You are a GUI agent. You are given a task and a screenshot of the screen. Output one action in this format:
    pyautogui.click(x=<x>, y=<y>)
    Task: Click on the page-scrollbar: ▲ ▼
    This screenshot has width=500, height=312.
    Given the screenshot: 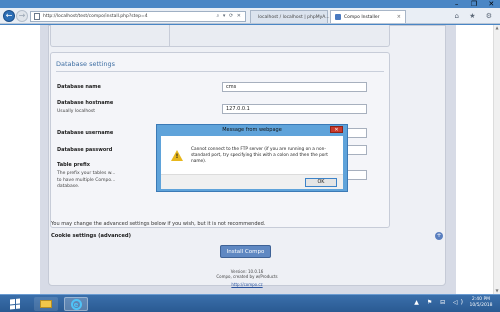 What is the action you would take?
    pyautogui.click(x=496, y=159)
    